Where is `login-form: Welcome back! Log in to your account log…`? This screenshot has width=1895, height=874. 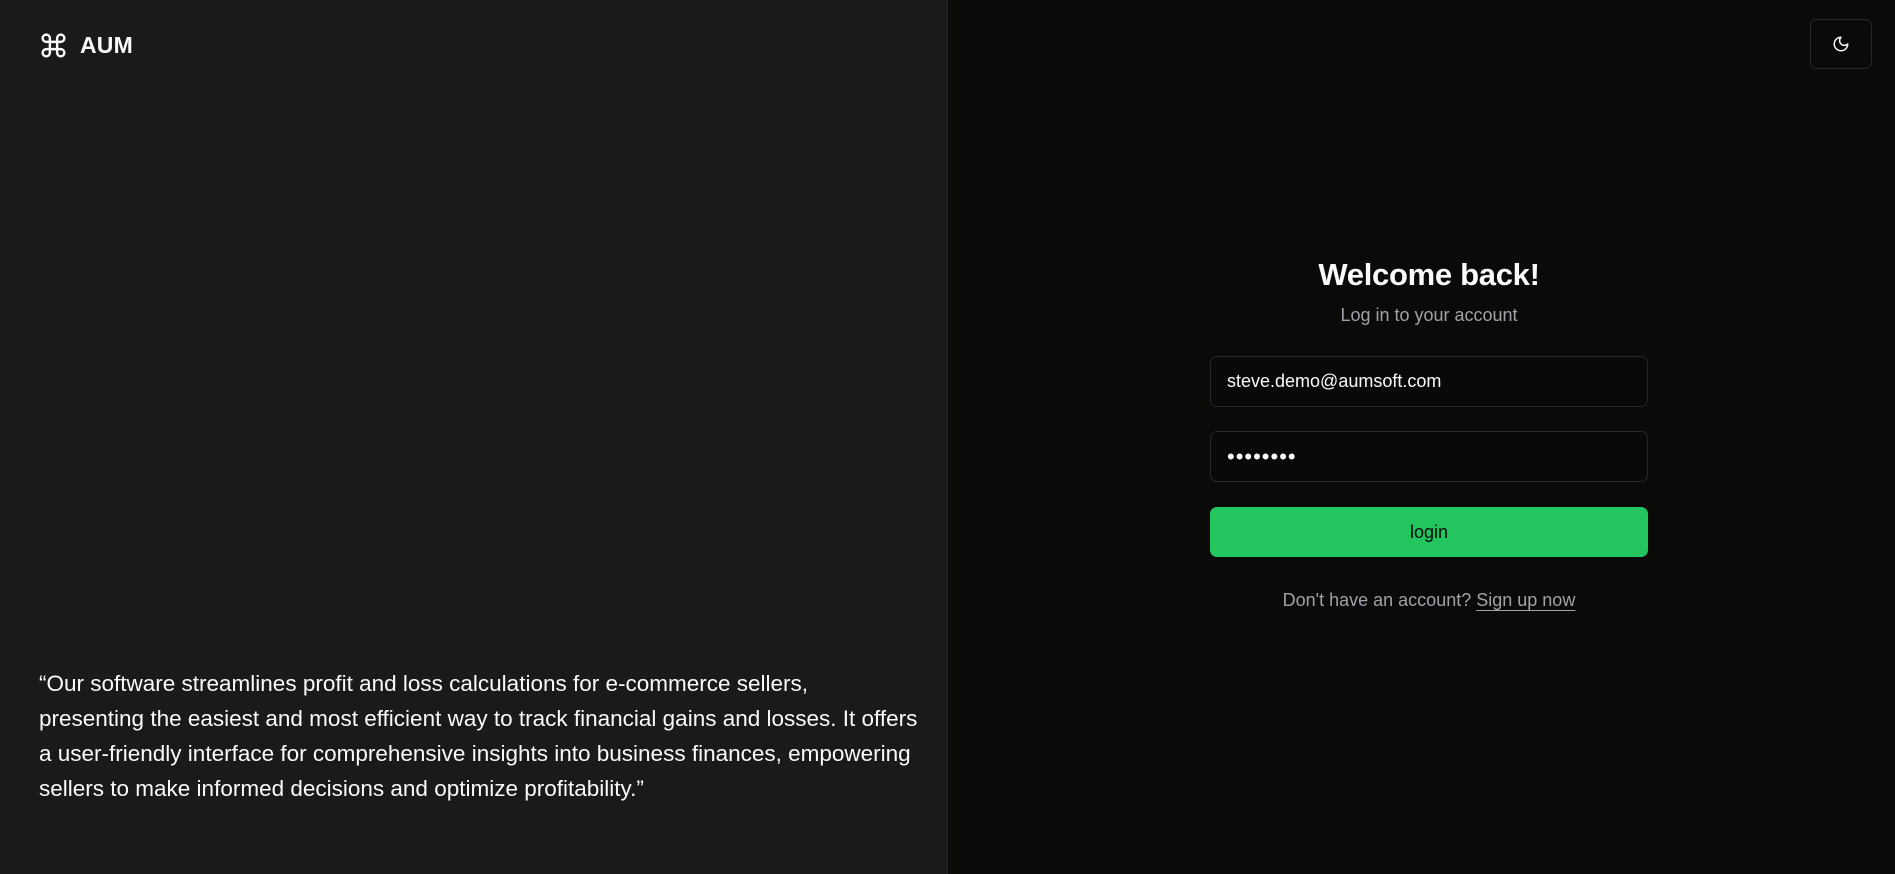
login-form: Welcome back! Log in to your account log… is located at coordinates (1429, 431).